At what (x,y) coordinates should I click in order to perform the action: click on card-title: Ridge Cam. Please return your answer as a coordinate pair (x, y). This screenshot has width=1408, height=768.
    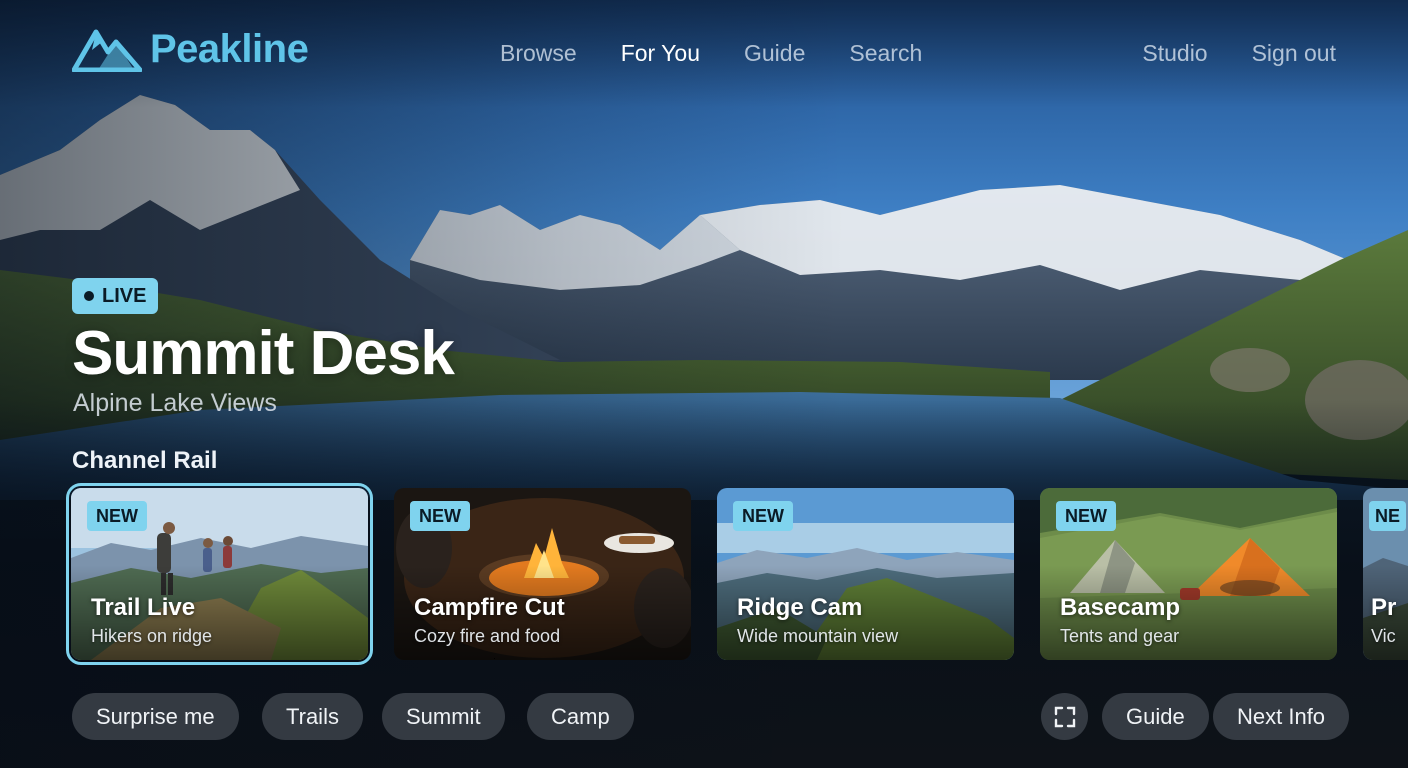
    Looking at the image, I should click on (800, 607).